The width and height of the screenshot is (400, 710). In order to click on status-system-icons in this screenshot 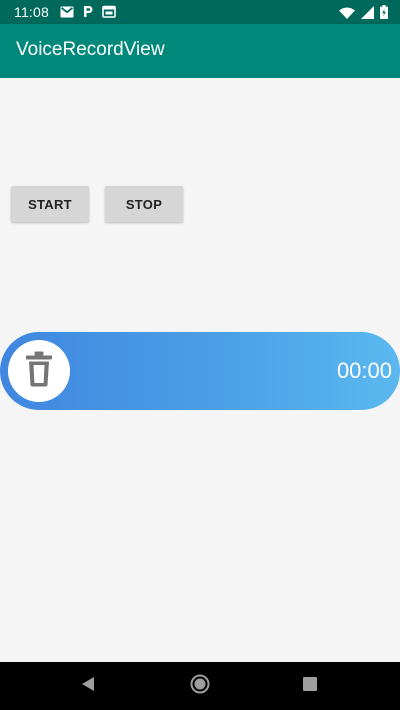, I will do `click(363, 14)`.